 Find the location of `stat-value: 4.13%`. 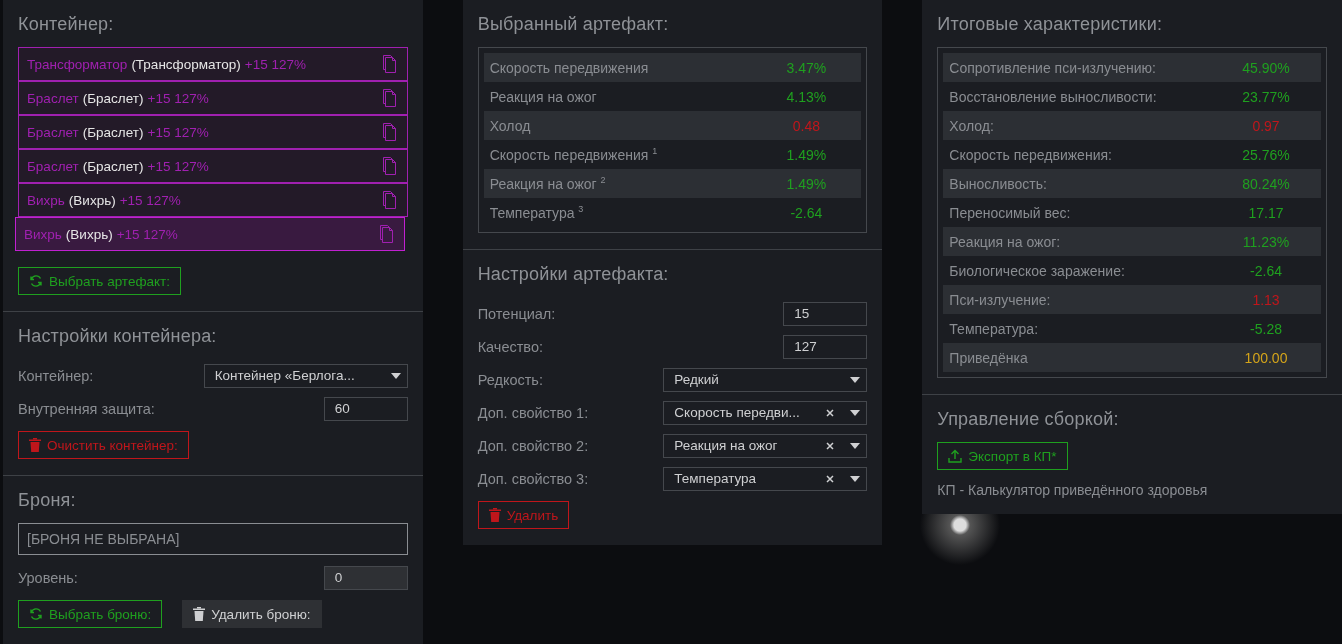

stat-value: 4.13% is located at coordinates (806, 96).